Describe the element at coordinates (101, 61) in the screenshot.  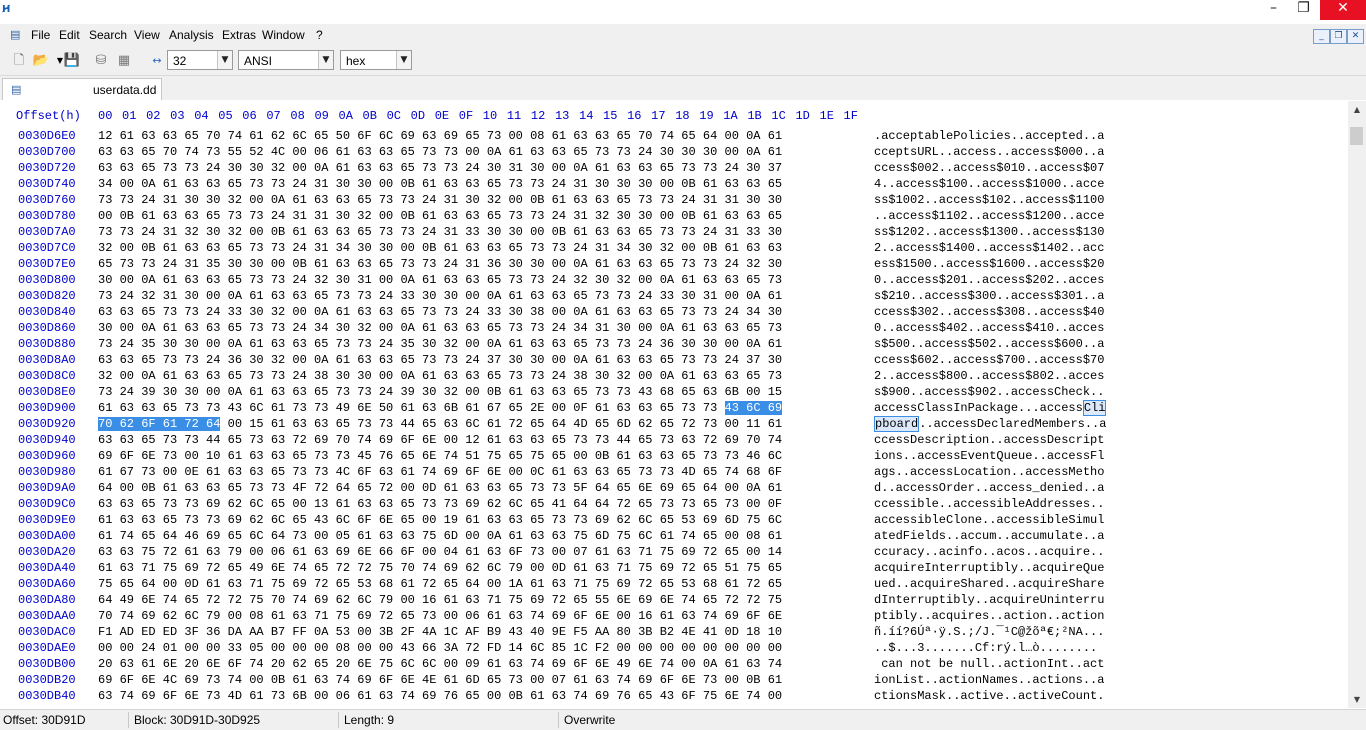
I see `open-disk-icon: ⛁` at that location.